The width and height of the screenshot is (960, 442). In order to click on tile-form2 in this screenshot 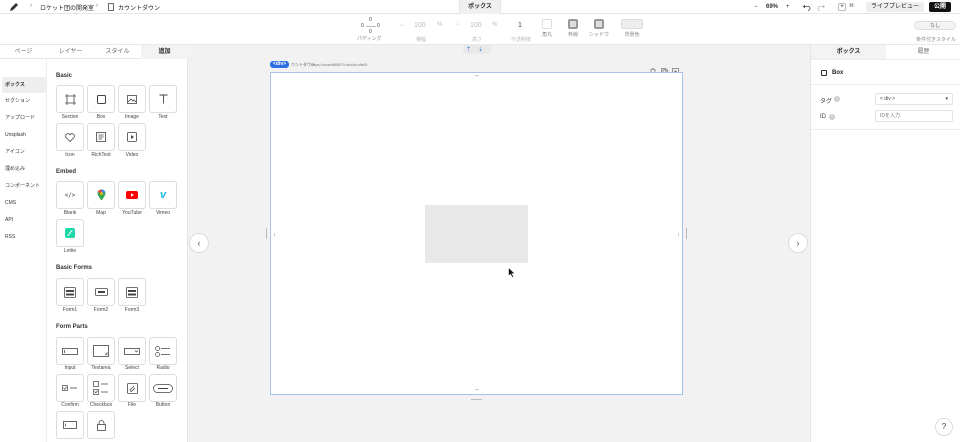, I will do `click(101, 292)`.